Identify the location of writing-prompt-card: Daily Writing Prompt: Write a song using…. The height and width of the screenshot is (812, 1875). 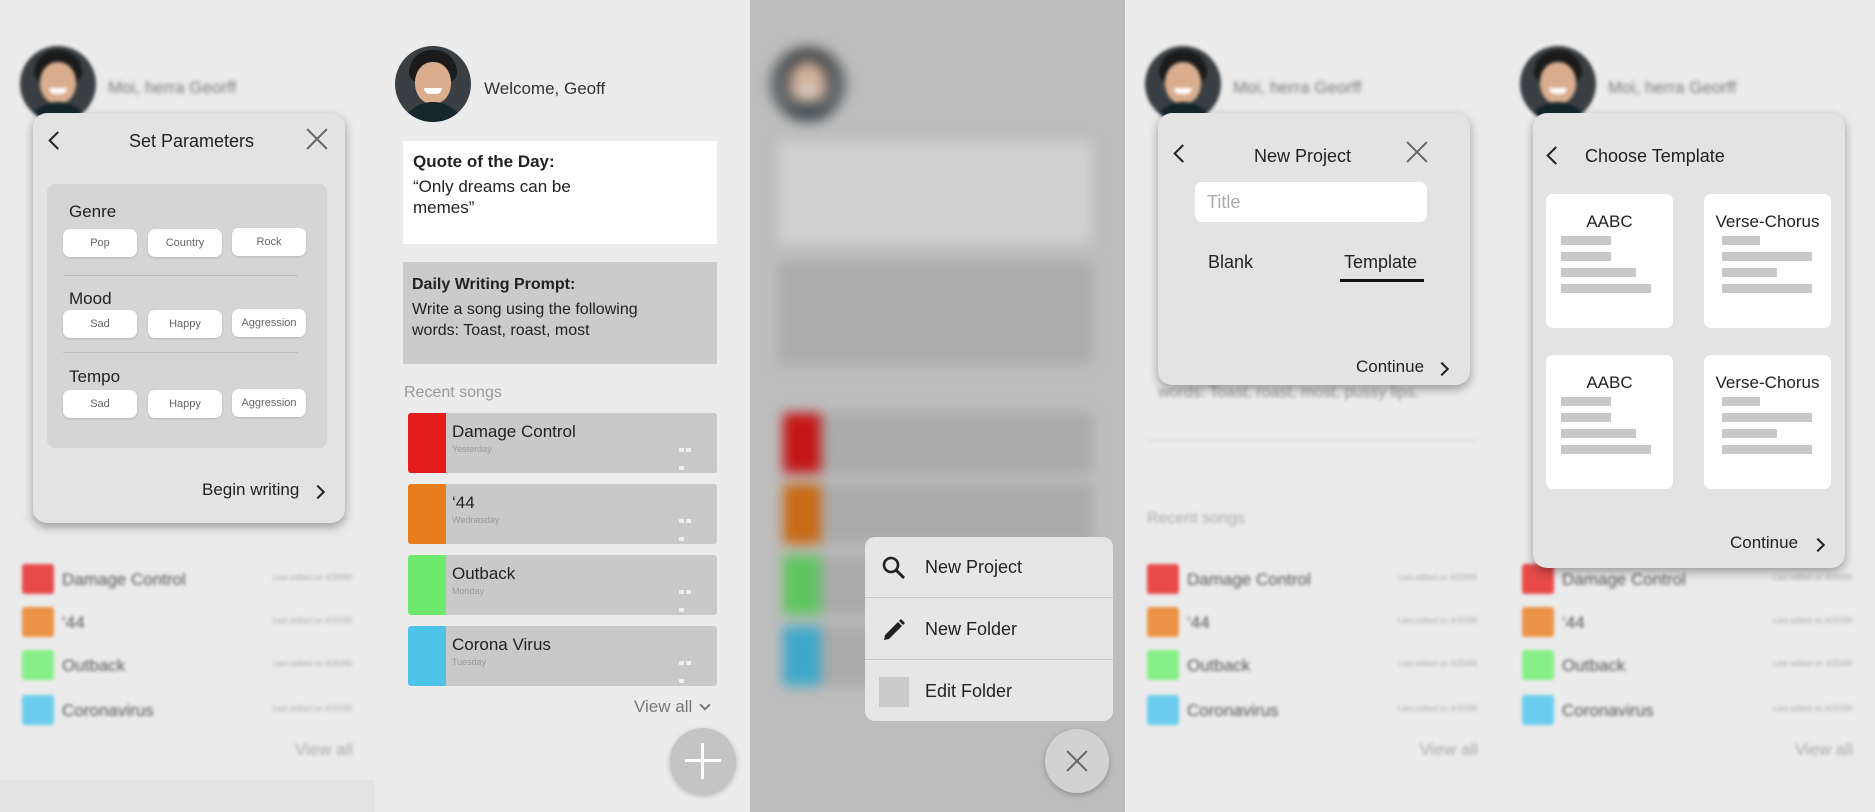
(560, 313).